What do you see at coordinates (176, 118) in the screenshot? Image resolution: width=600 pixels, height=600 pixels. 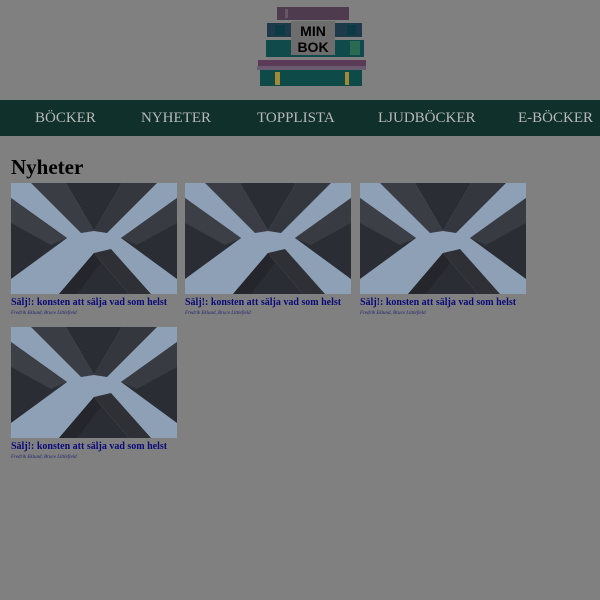 I see `nav-item-nyheter: NYHETER` at bounding box center [176, 118].